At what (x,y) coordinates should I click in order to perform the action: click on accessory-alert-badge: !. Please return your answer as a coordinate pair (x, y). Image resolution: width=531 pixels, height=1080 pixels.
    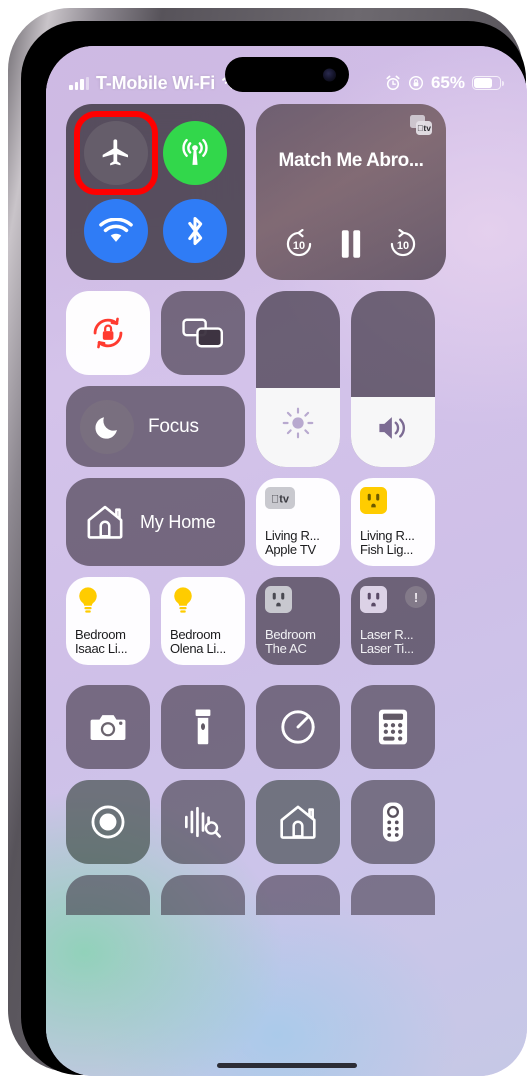
    Looking at the image, I should click on (416, 597).